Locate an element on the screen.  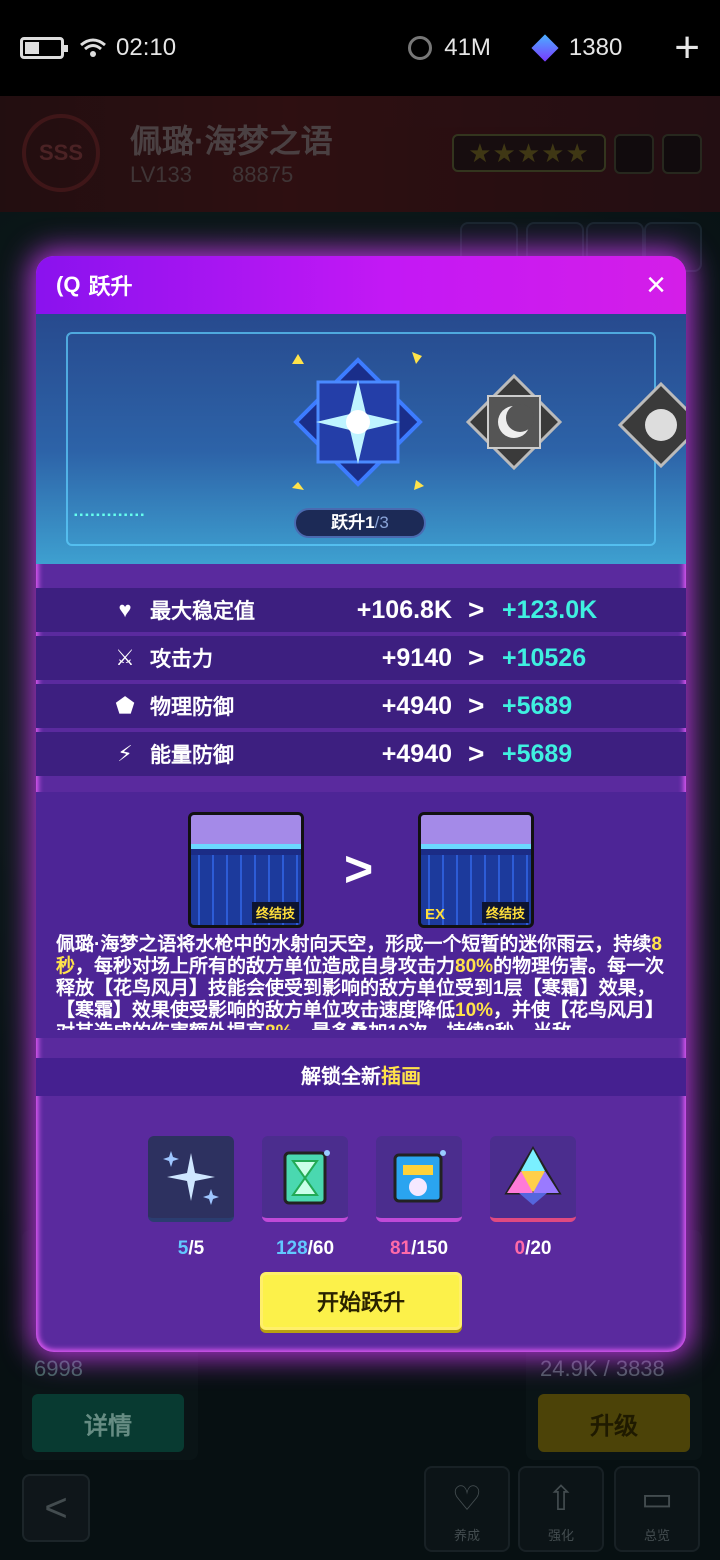
stage-total: /3 is located at coordinates (381, 522).